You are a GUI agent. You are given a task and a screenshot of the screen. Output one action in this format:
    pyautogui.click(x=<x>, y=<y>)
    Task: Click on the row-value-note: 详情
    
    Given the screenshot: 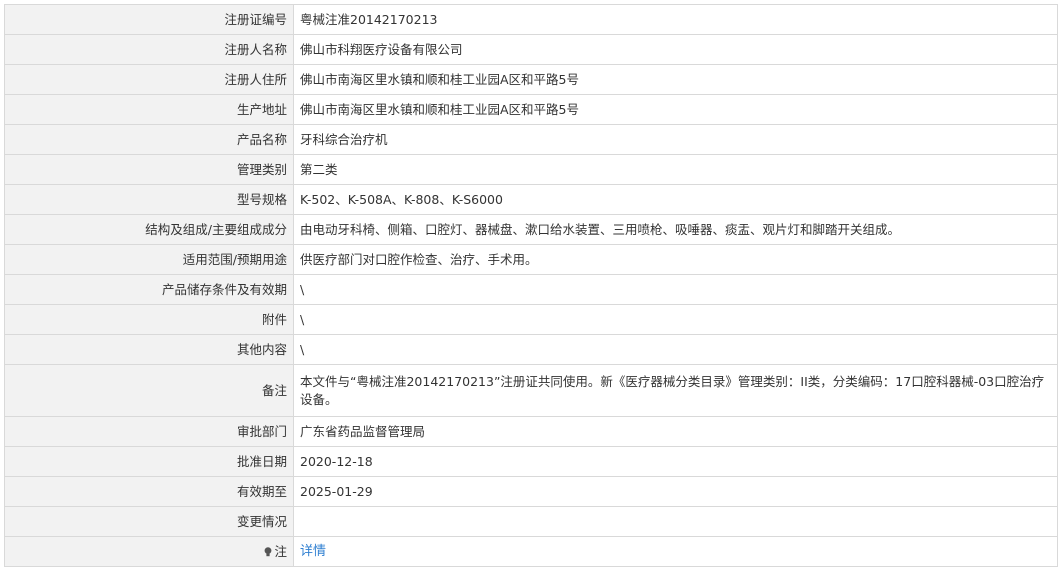 What is the action you would take?
    pyautogui.click(x=675, y=551)
    